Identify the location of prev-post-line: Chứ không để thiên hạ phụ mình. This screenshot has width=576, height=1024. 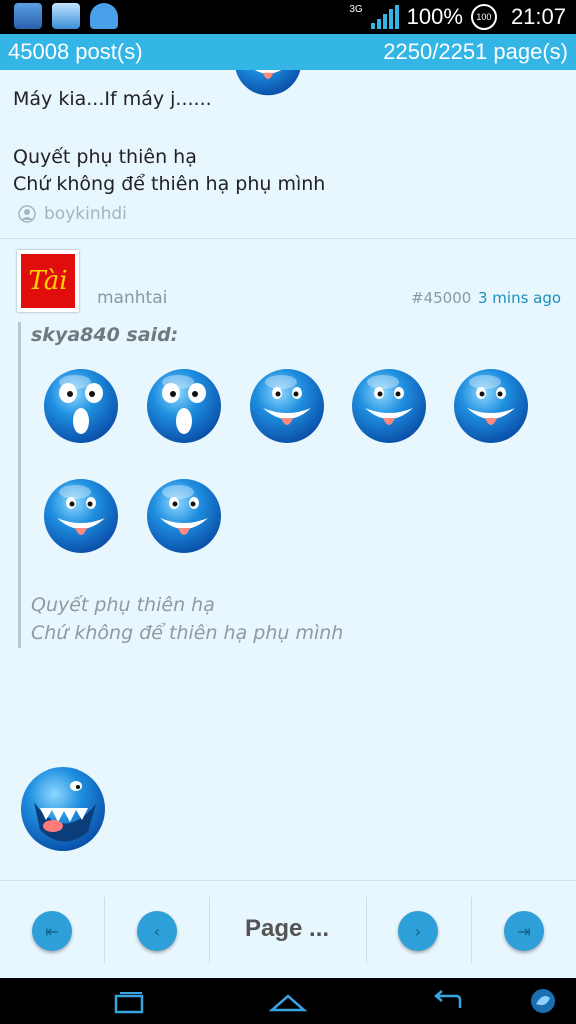
(169, 184).